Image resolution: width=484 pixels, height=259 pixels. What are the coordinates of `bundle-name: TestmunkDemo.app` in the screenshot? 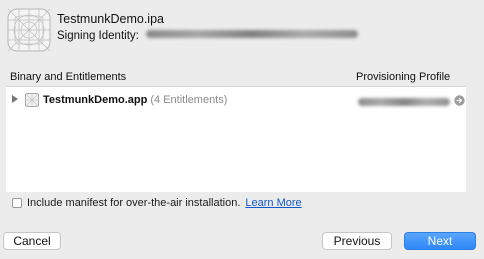 It's located at (95, 100).